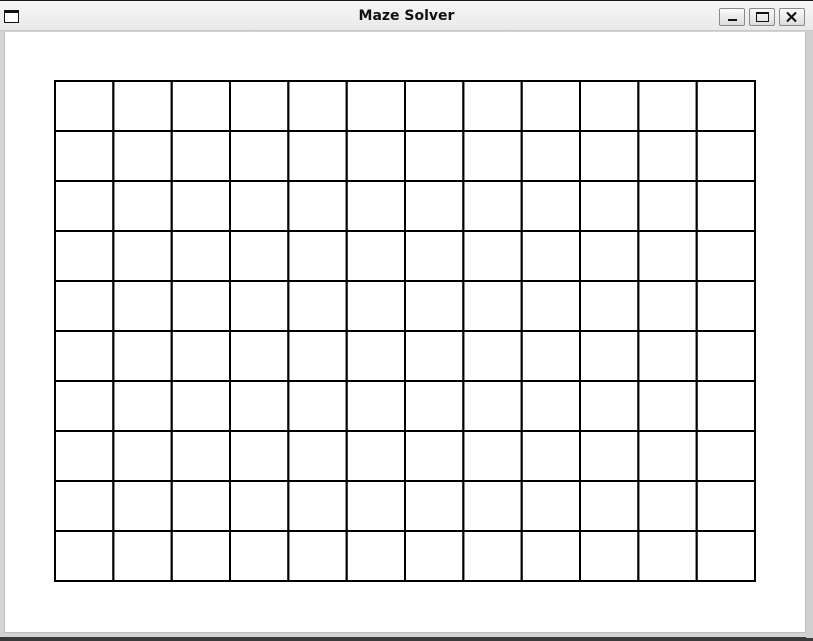  What do you see at coordinates (732, 20) in the screenshot?
I see `minimize-icon` at bounding box center [732, 20].